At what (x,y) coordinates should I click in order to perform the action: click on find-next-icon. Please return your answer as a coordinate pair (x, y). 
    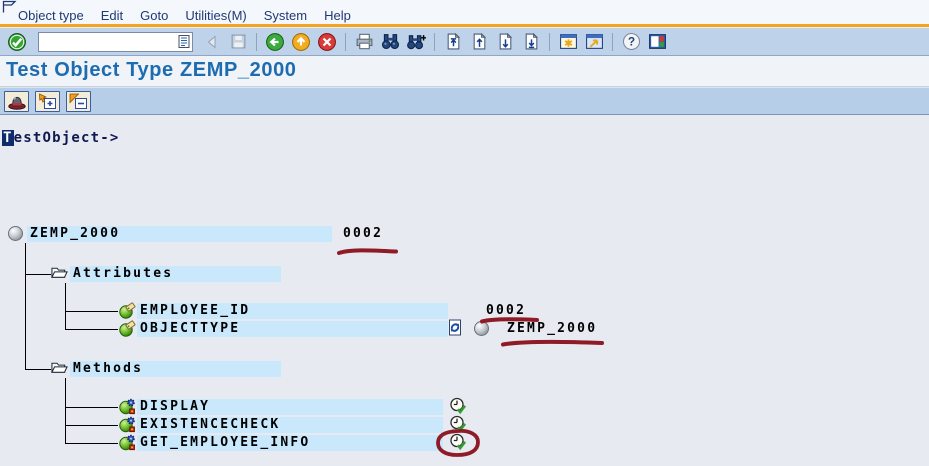
    Looking at the image, I should click on (416, 42).